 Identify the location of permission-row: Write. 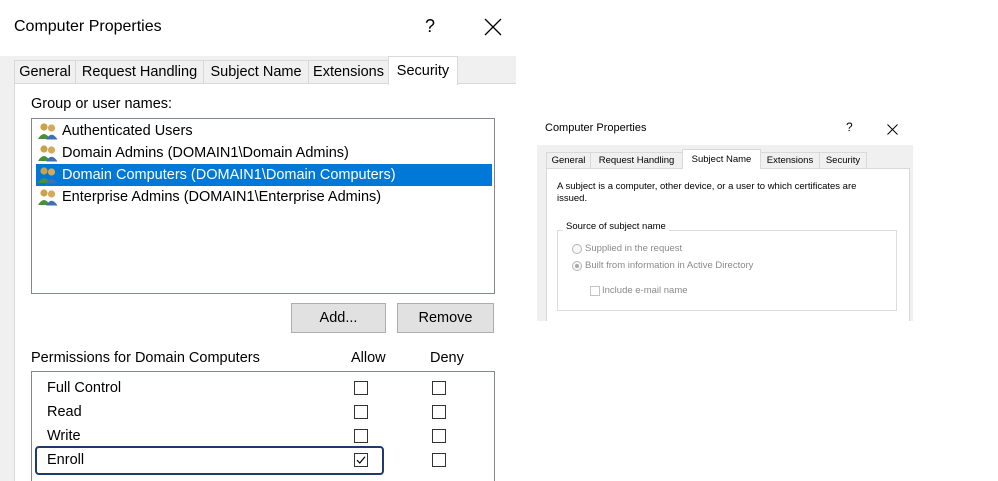
(263, 436).